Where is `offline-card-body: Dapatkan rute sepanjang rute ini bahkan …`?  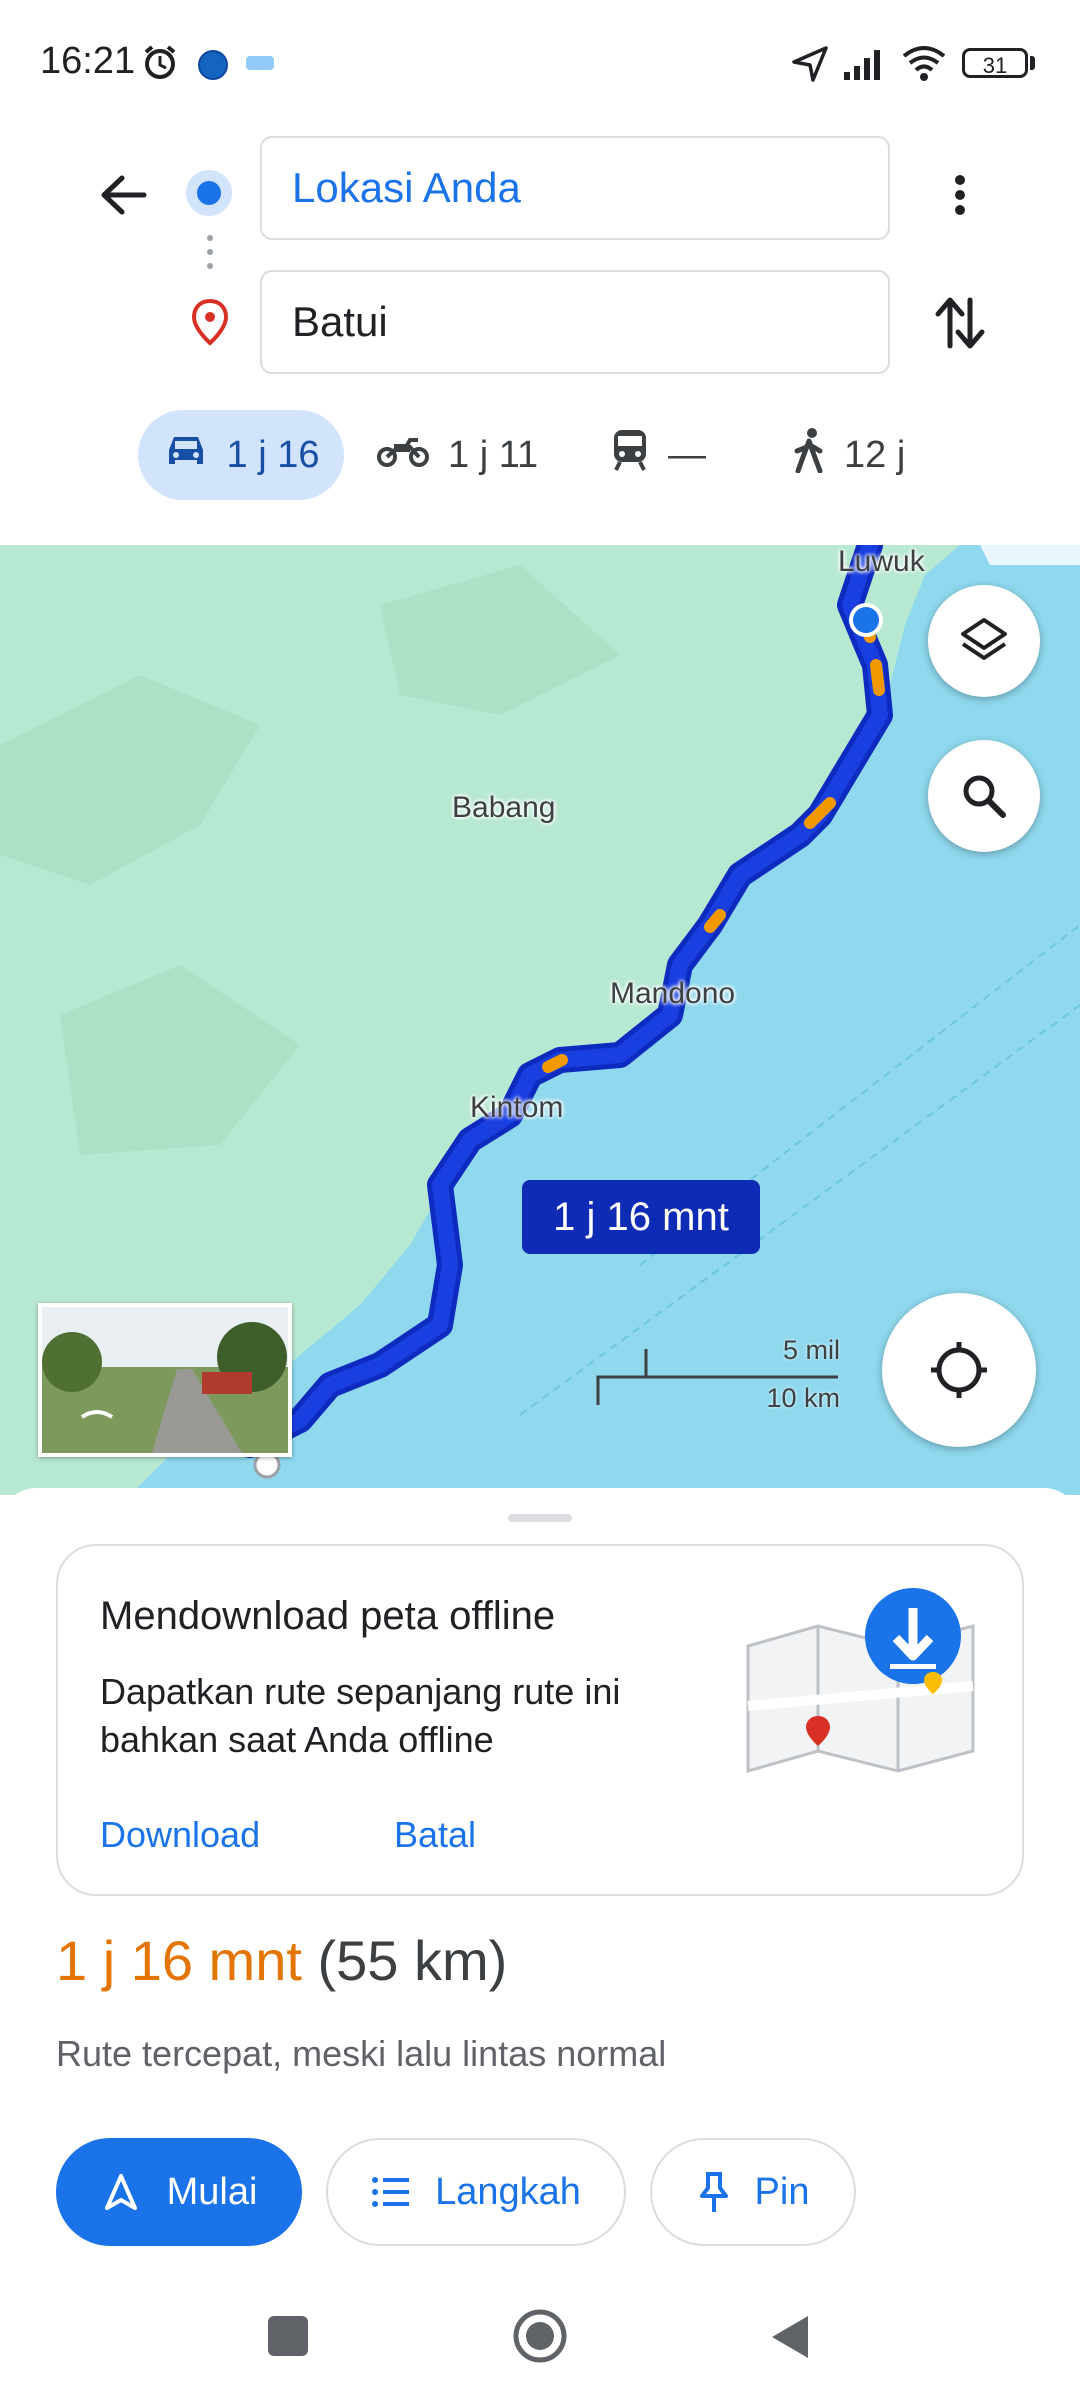 offline-card-body: Dapatkan rute sepanjang rute ini bahkan … is located at coordinates (360, 1715).